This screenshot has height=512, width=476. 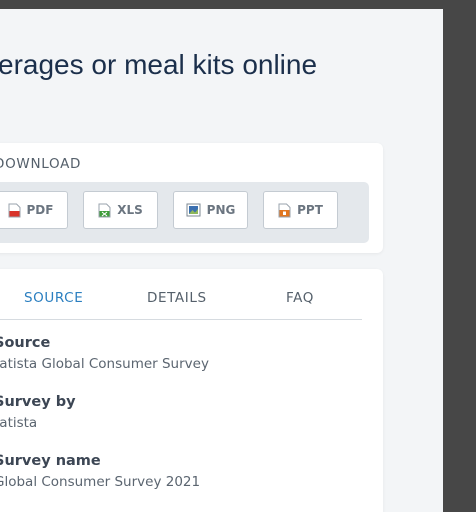 What do you see at coordinates (38, 402) in the screenshot?
I see `survey-by-title: Survey by` at bounding box center [38, 402].